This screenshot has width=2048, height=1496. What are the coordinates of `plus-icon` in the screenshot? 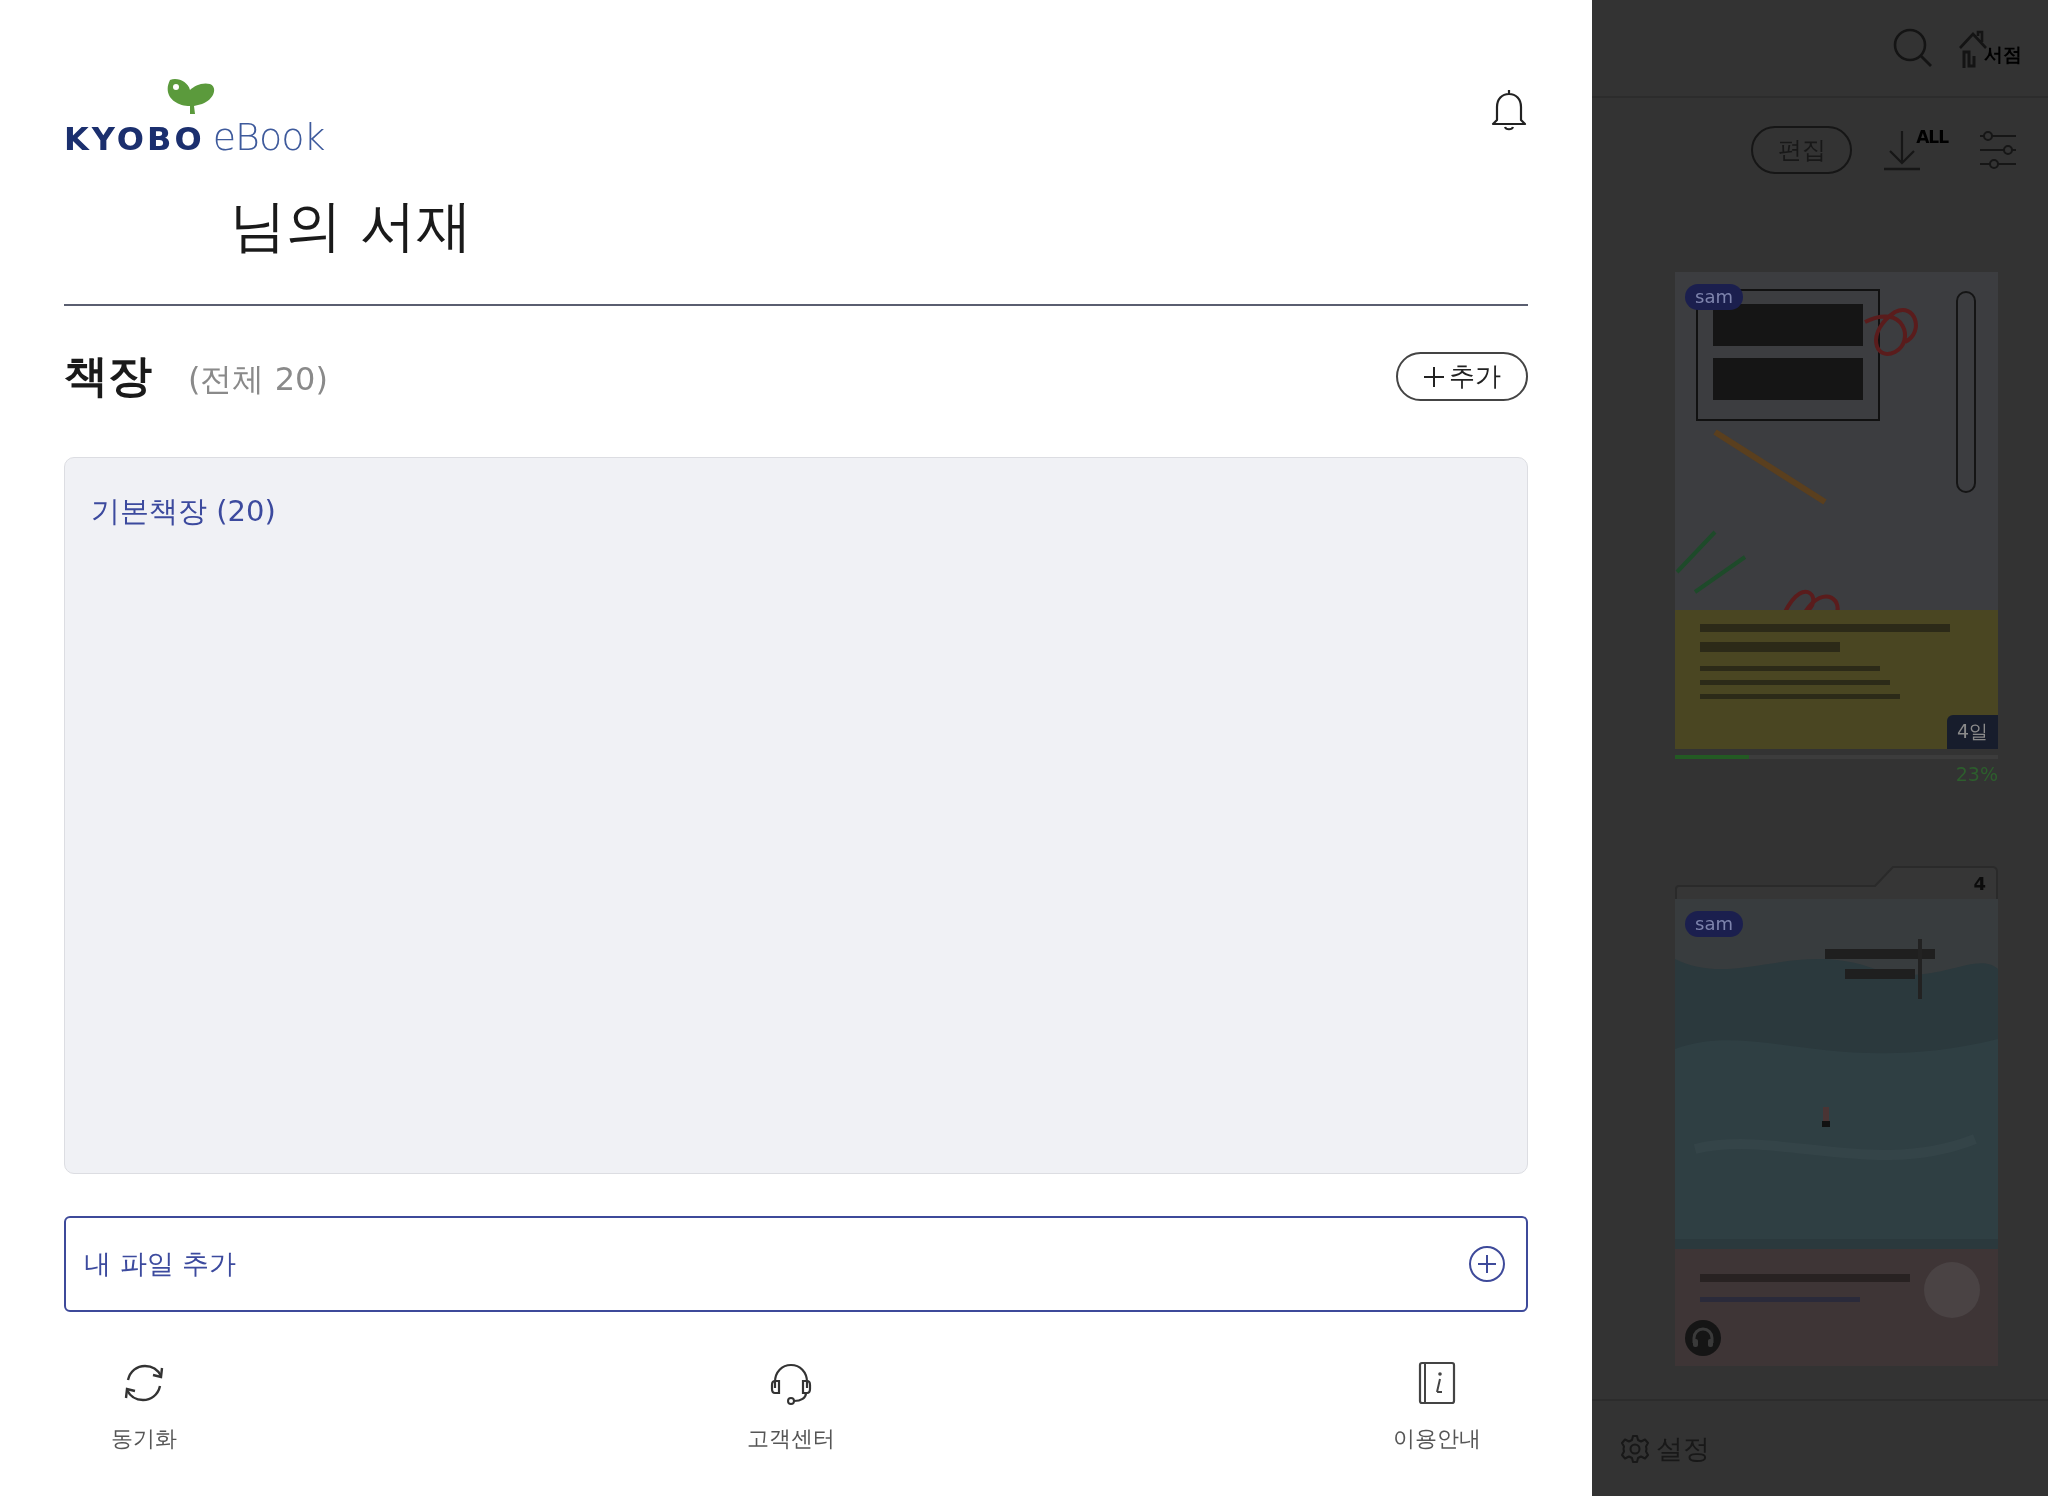 It's located at (1434, 376).